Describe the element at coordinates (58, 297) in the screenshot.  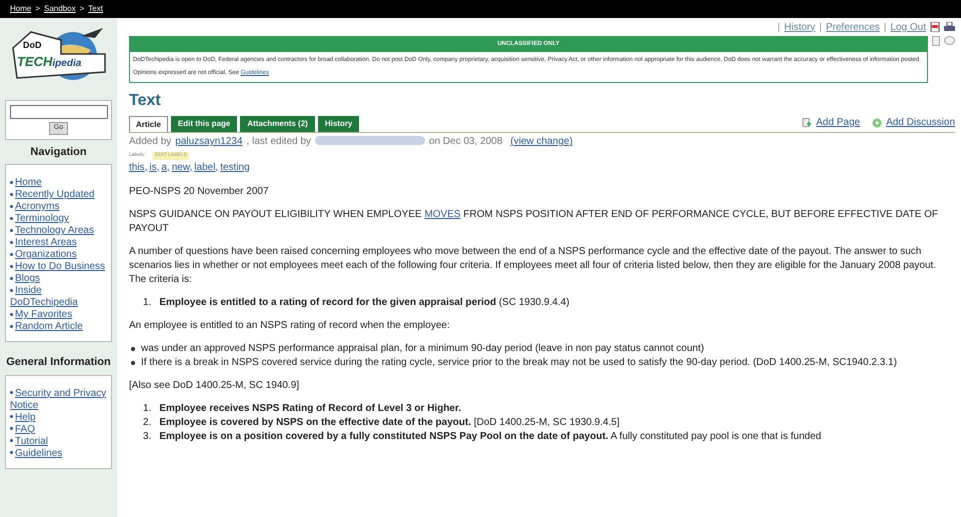
I see `sidebar-link: Inside DoDTechipedia` at that location.